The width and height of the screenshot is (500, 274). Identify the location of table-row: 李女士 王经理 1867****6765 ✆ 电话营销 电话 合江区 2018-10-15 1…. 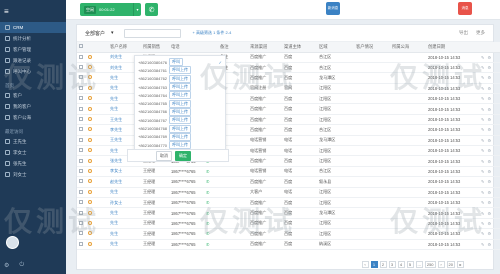
(288, 172).